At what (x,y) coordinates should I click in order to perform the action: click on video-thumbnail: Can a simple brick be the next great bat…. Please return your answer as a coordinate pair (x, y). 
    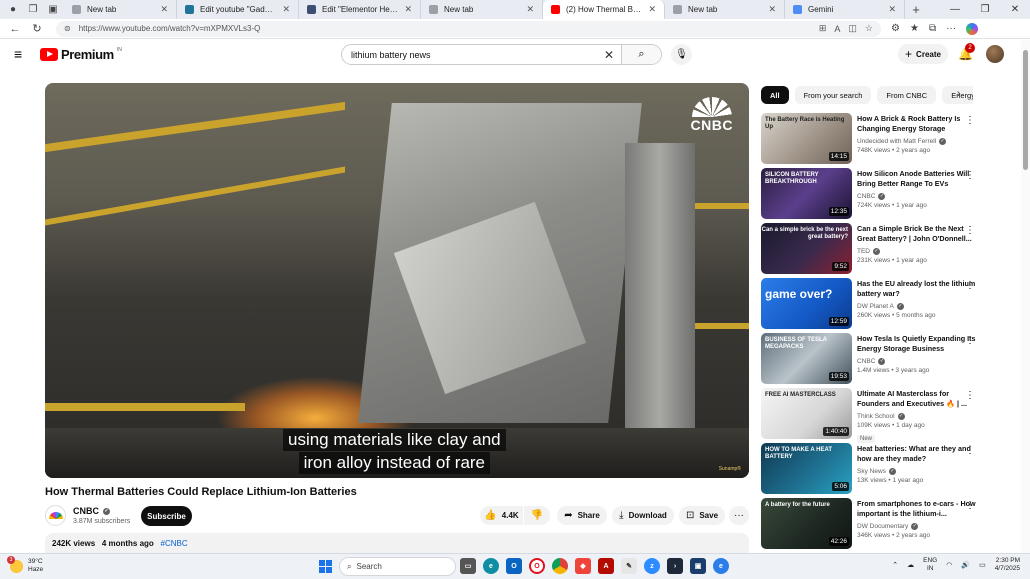
    Looking at the image, I should click on (806, 248).